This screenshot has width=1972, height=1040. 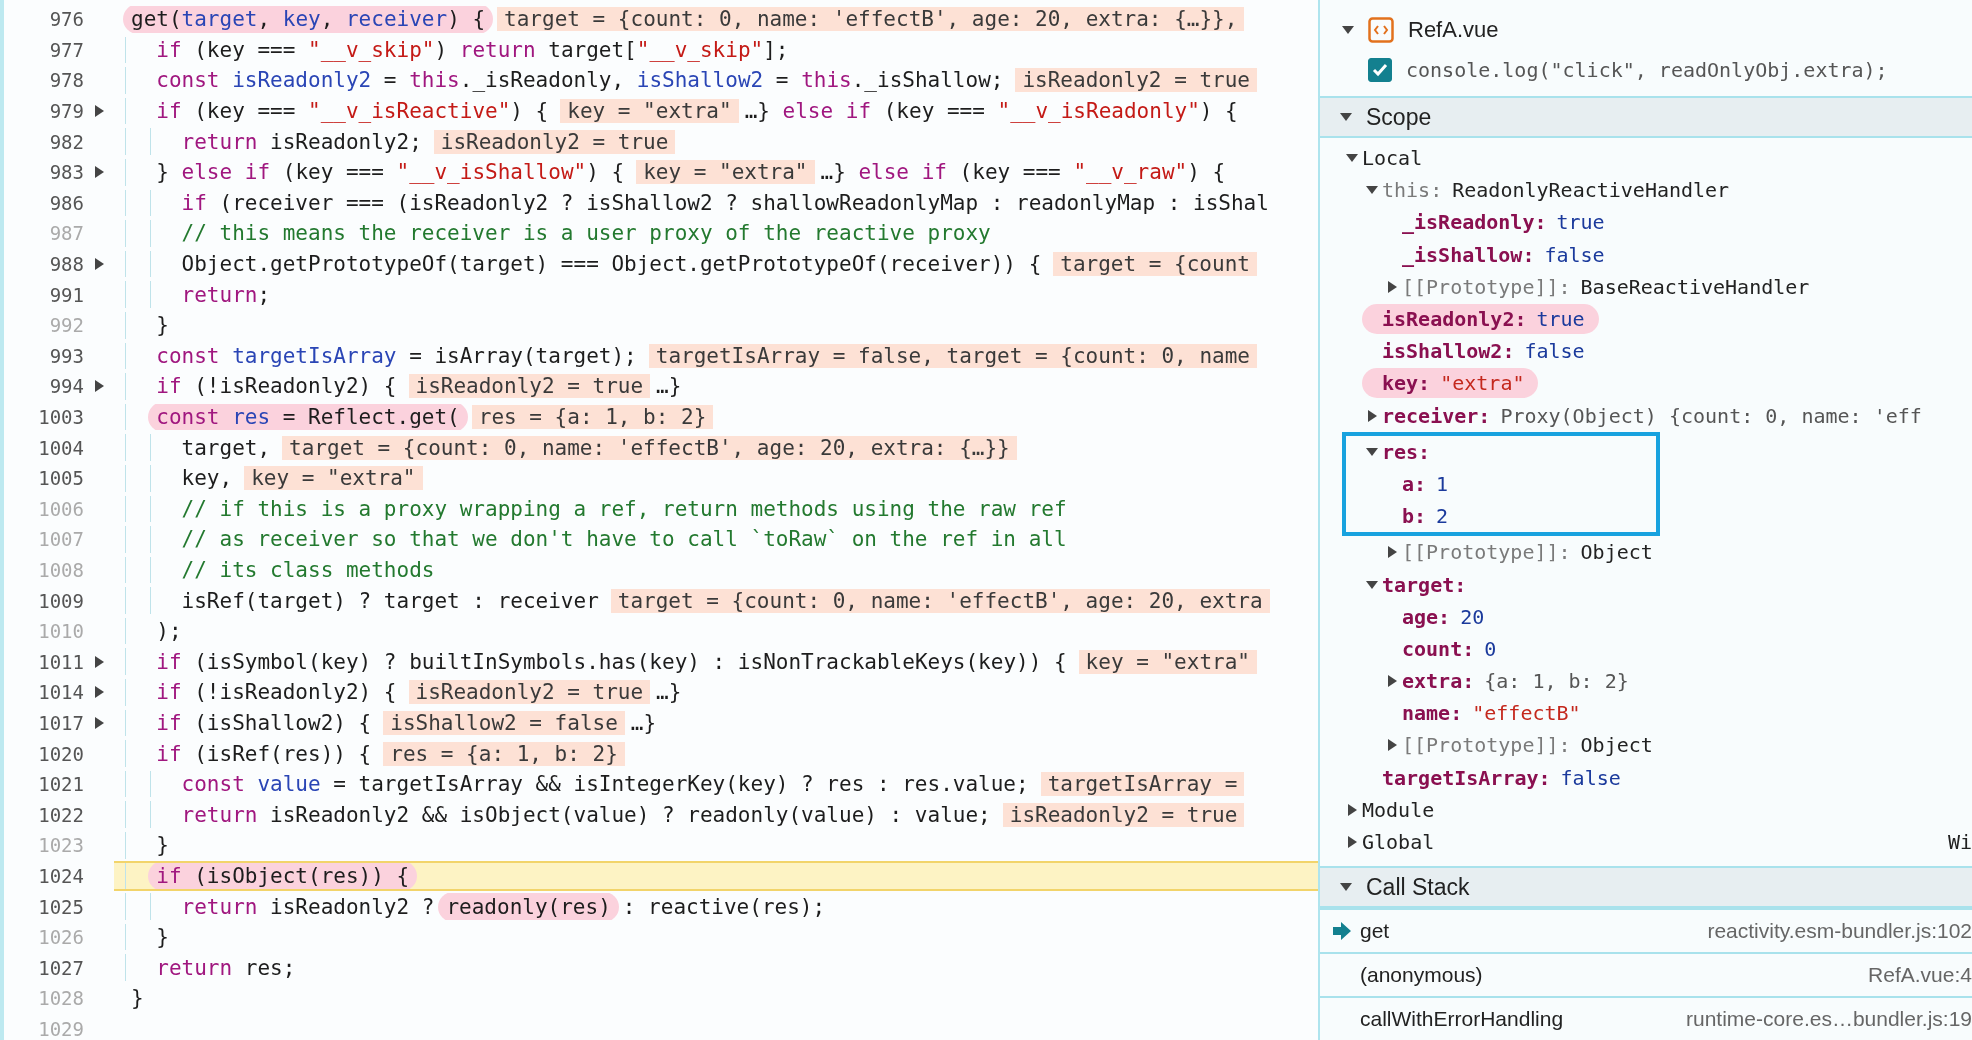 What do you see at coordinates (61, 875) in the screenshot?
I see `line-number: 1024` at bounding box center [61, 875].